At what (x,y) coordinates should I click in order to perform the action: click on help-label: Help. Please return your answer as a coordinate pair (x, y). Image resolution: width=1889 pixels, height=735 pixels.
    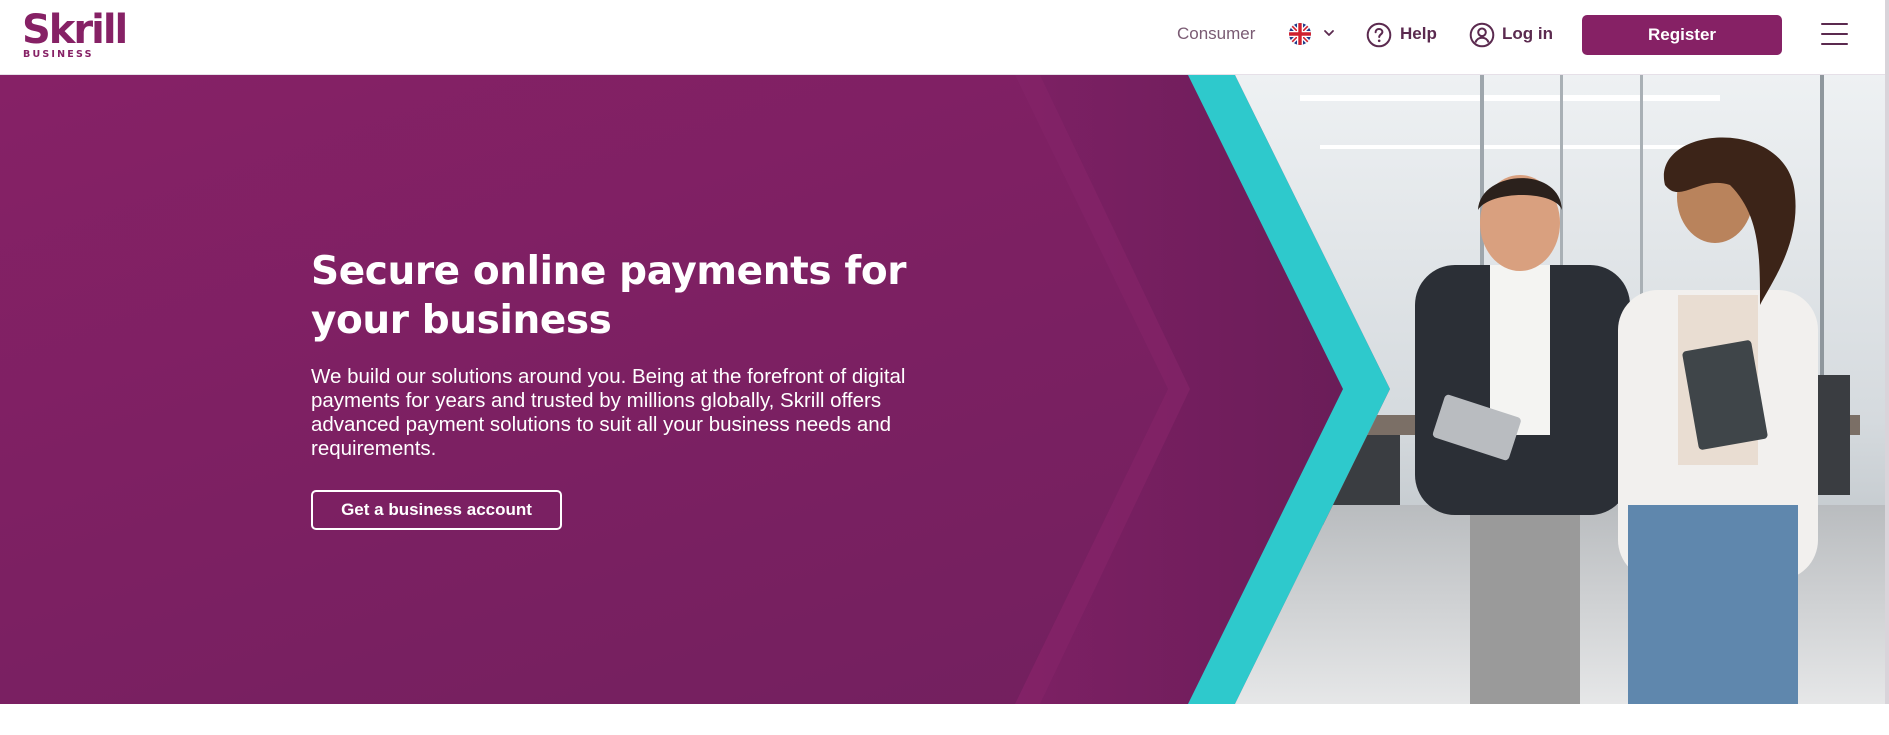
    Looking at the image, I should click on (1418, 33).